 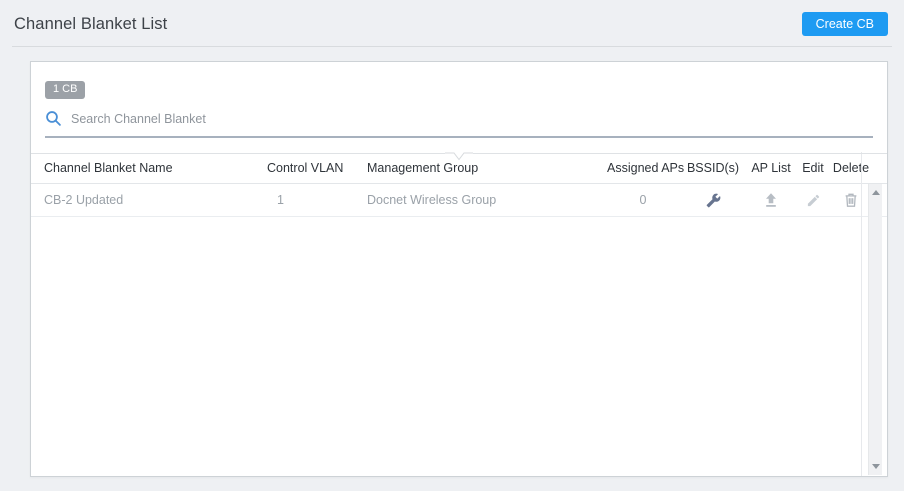 I want to click on pencil-icon, so click(x=813, y=200).